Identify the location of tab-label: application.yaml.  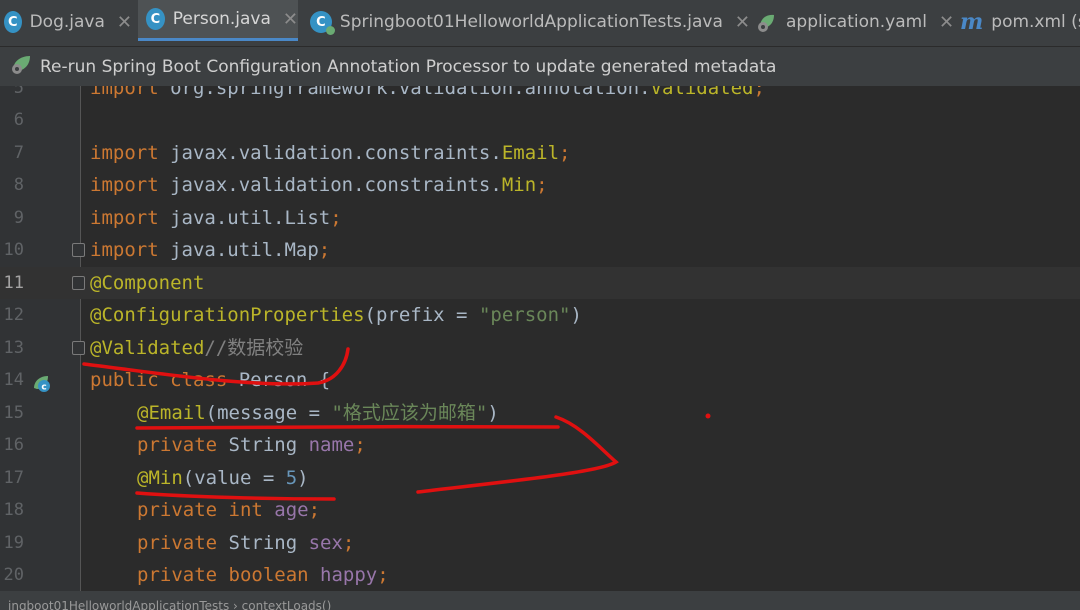
(856, 22).